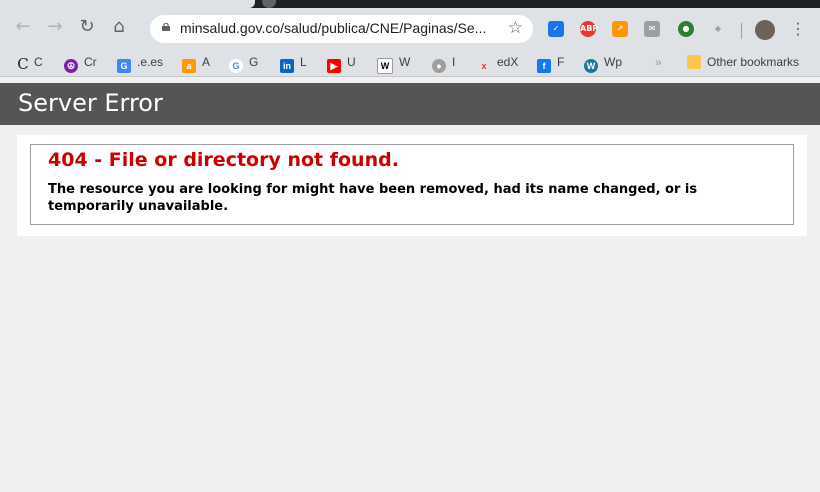 Image resolution: width=820 pixels, height=492 pixels. What do you see at coordinates (90, 103) in the screenshot?
I see `page-title: Server Error` at bounding box center [90, 103].